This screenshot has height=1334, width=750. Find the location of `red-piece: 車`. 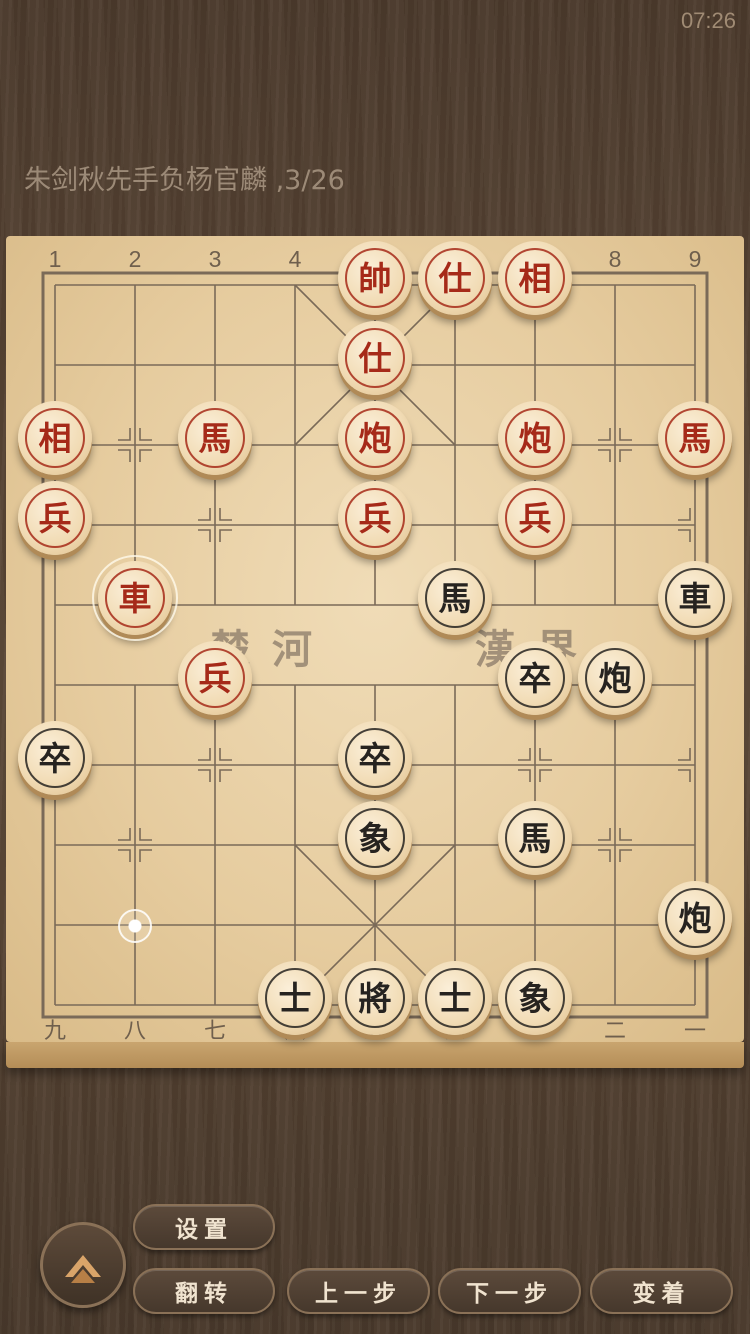

red-piece: 車 is located at coordinates (135, 598).